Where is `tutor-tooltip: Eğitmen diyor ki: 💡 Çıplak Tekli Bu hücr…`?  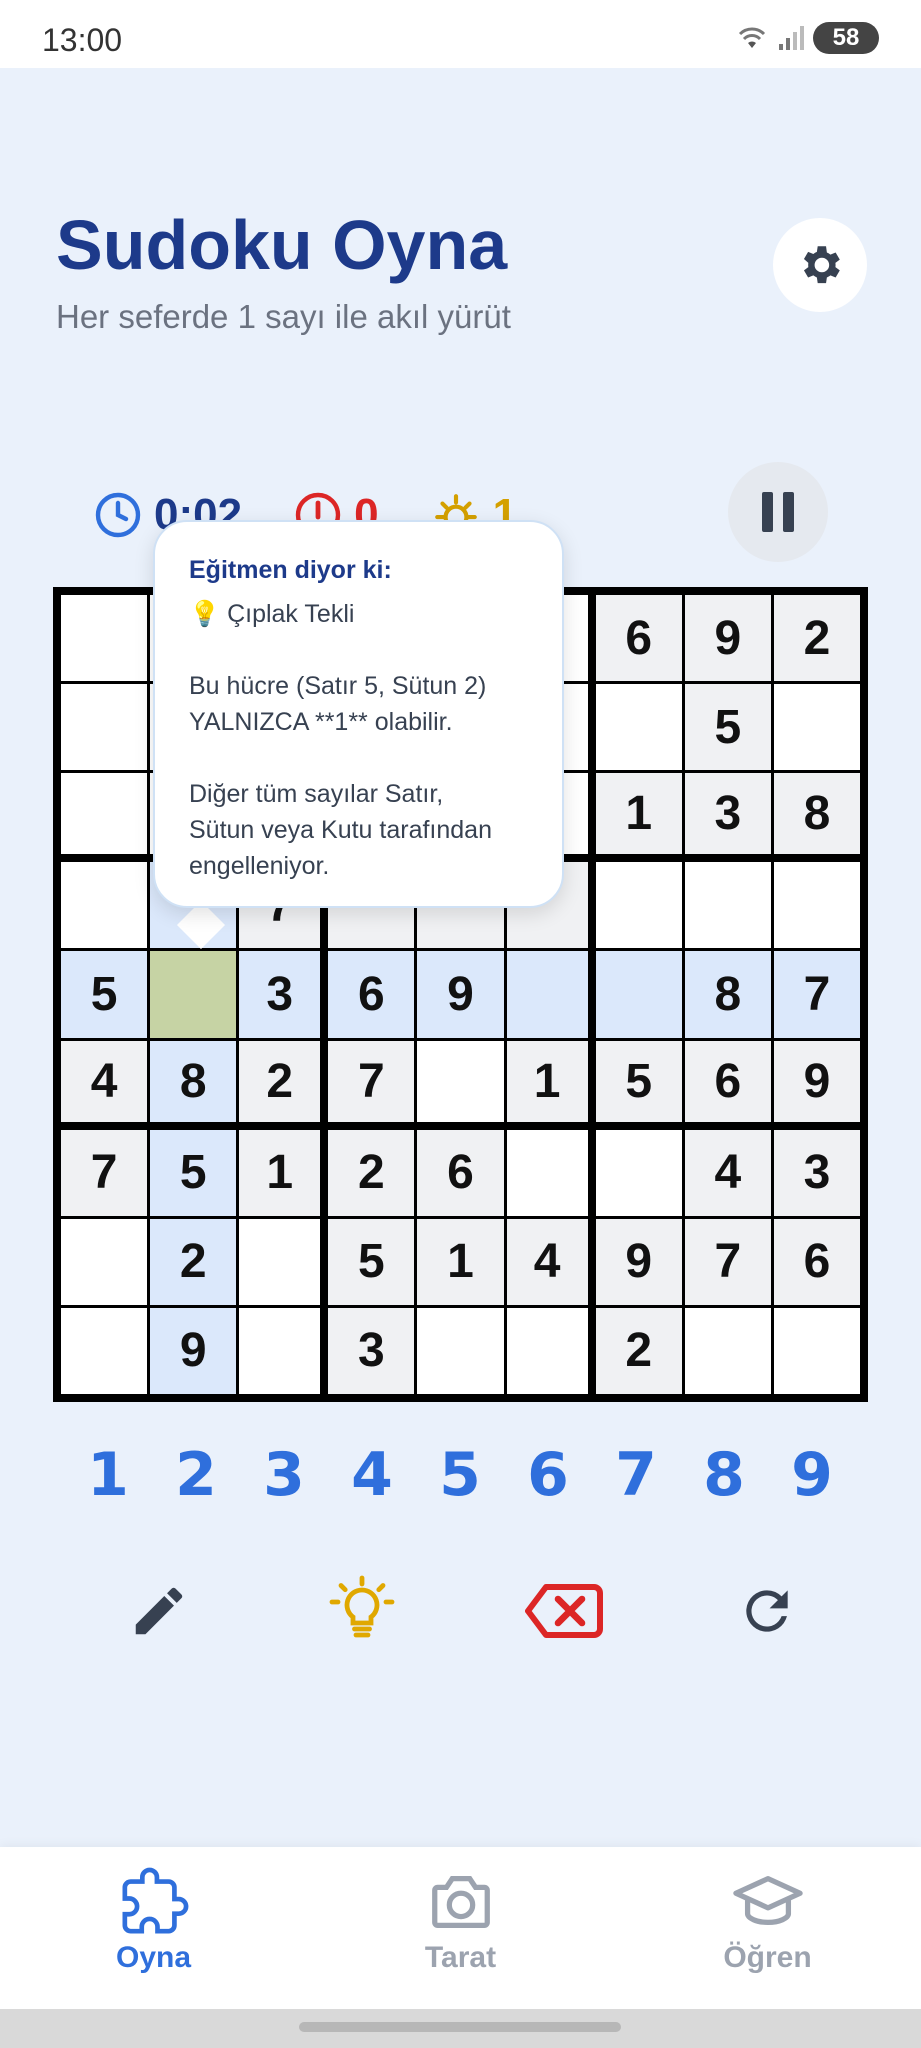 tutor-tooltip: Eğitmen diyor ki: 💡 Çıplak Tekli Bu hücr… is located at coordinates (358, 714).